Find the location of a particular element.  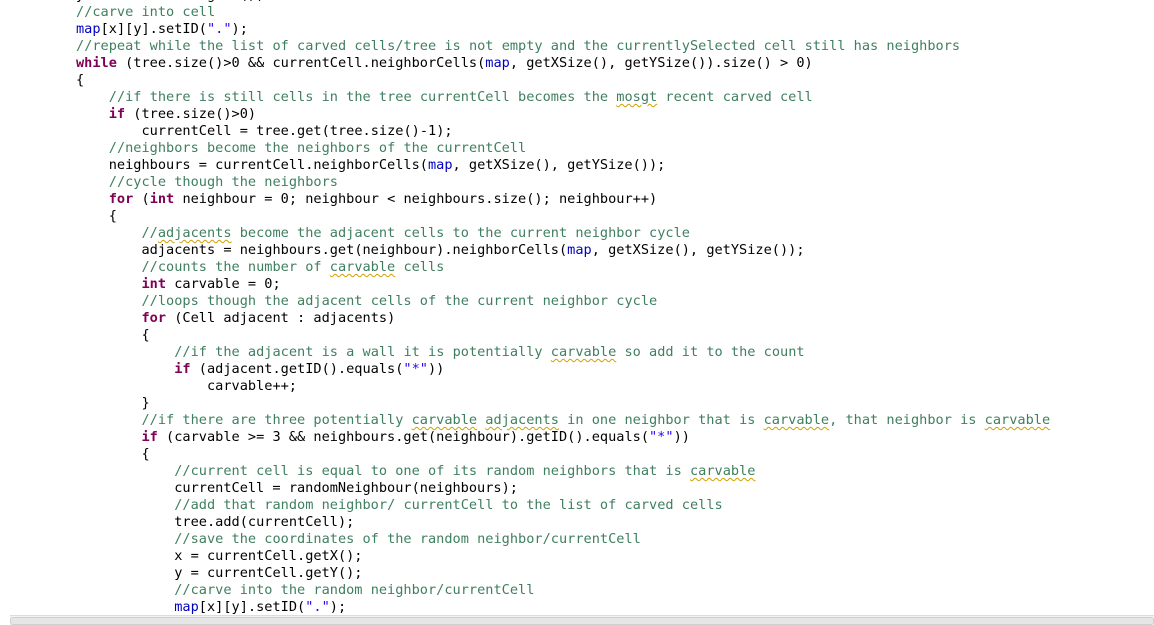

code-line: carvable++; is located at coordinates (563, 386).